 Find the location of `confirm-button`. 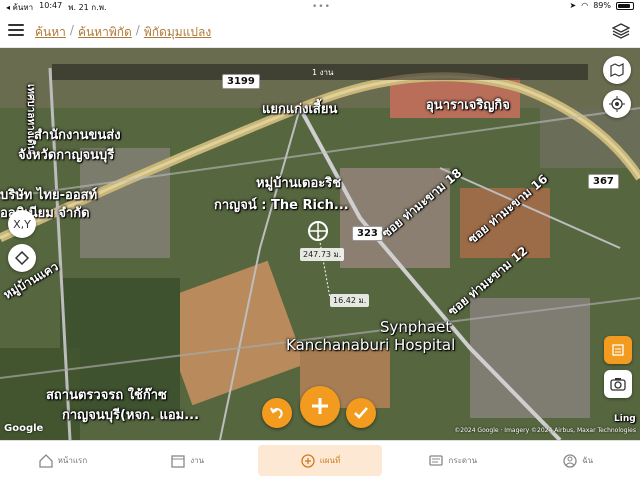

confirm-button is located at coordinates (361, 413).